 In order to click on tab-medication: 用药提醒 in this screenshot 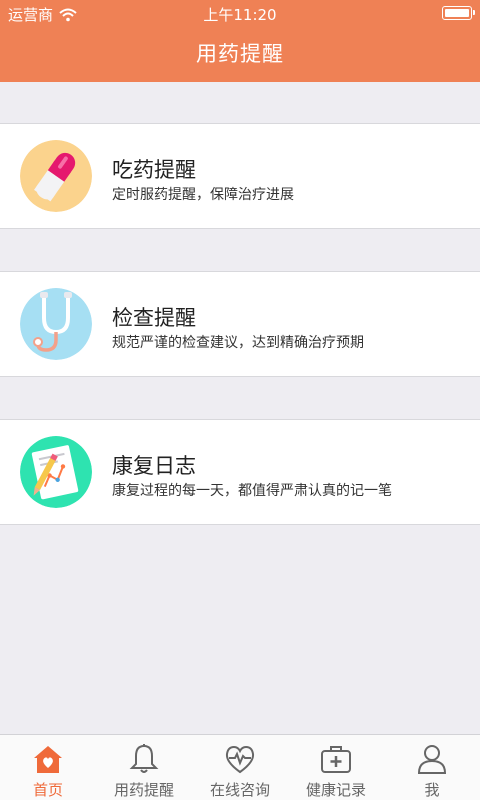, I will do `click(144, 767)`.